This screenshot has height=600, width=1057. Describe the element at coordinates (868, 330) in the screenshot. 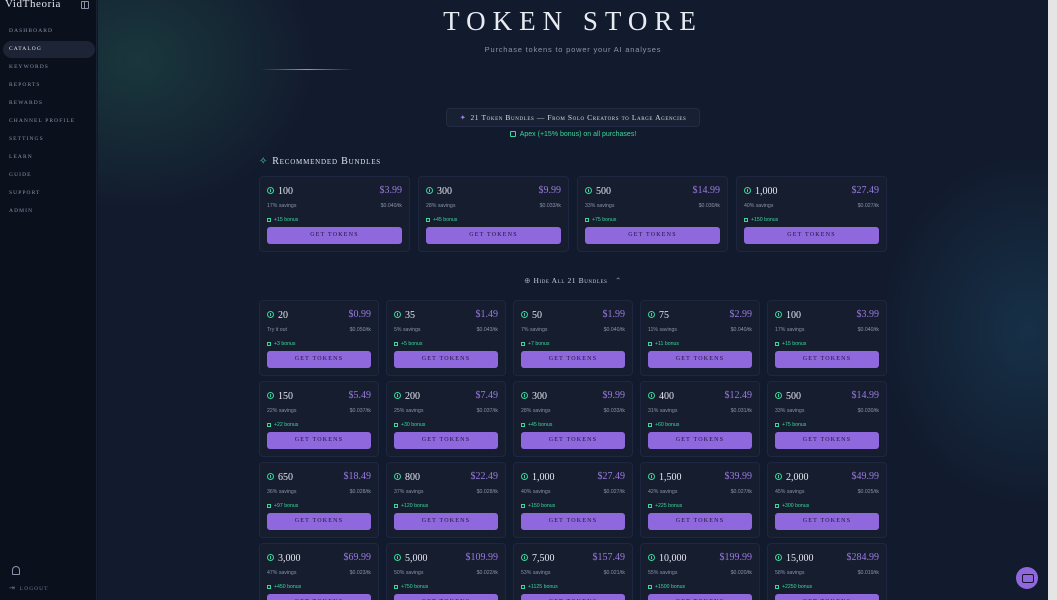

I see `per-token-rate: $0.040/tk` at that location.